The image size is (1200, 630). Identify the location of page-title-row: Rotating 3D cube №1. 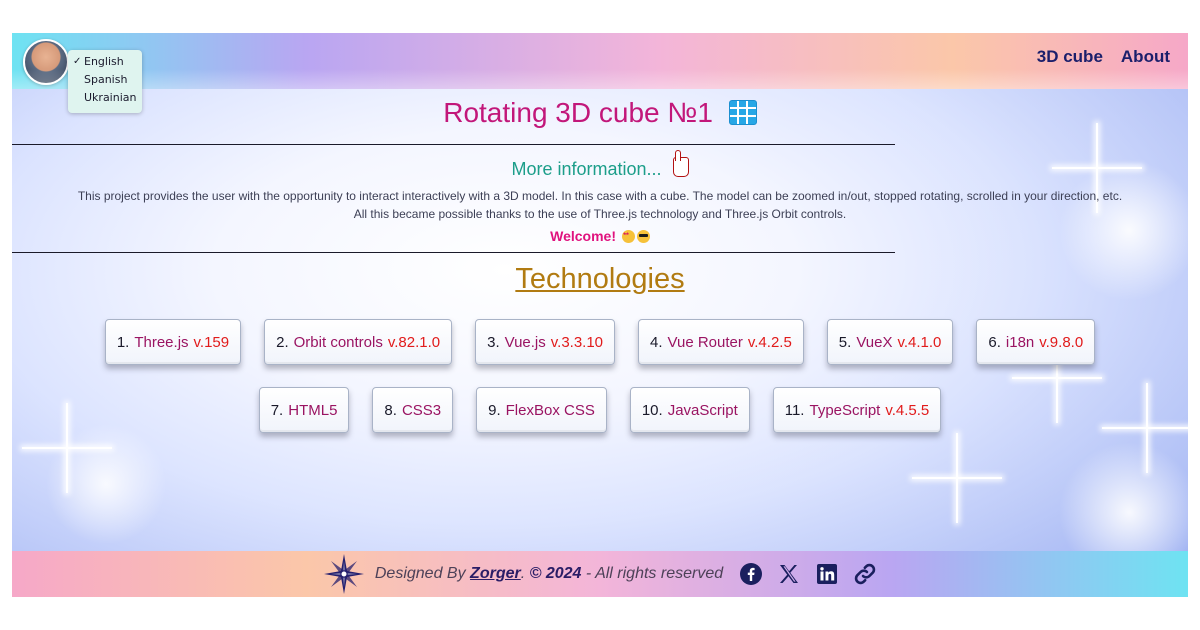
(600, 113).